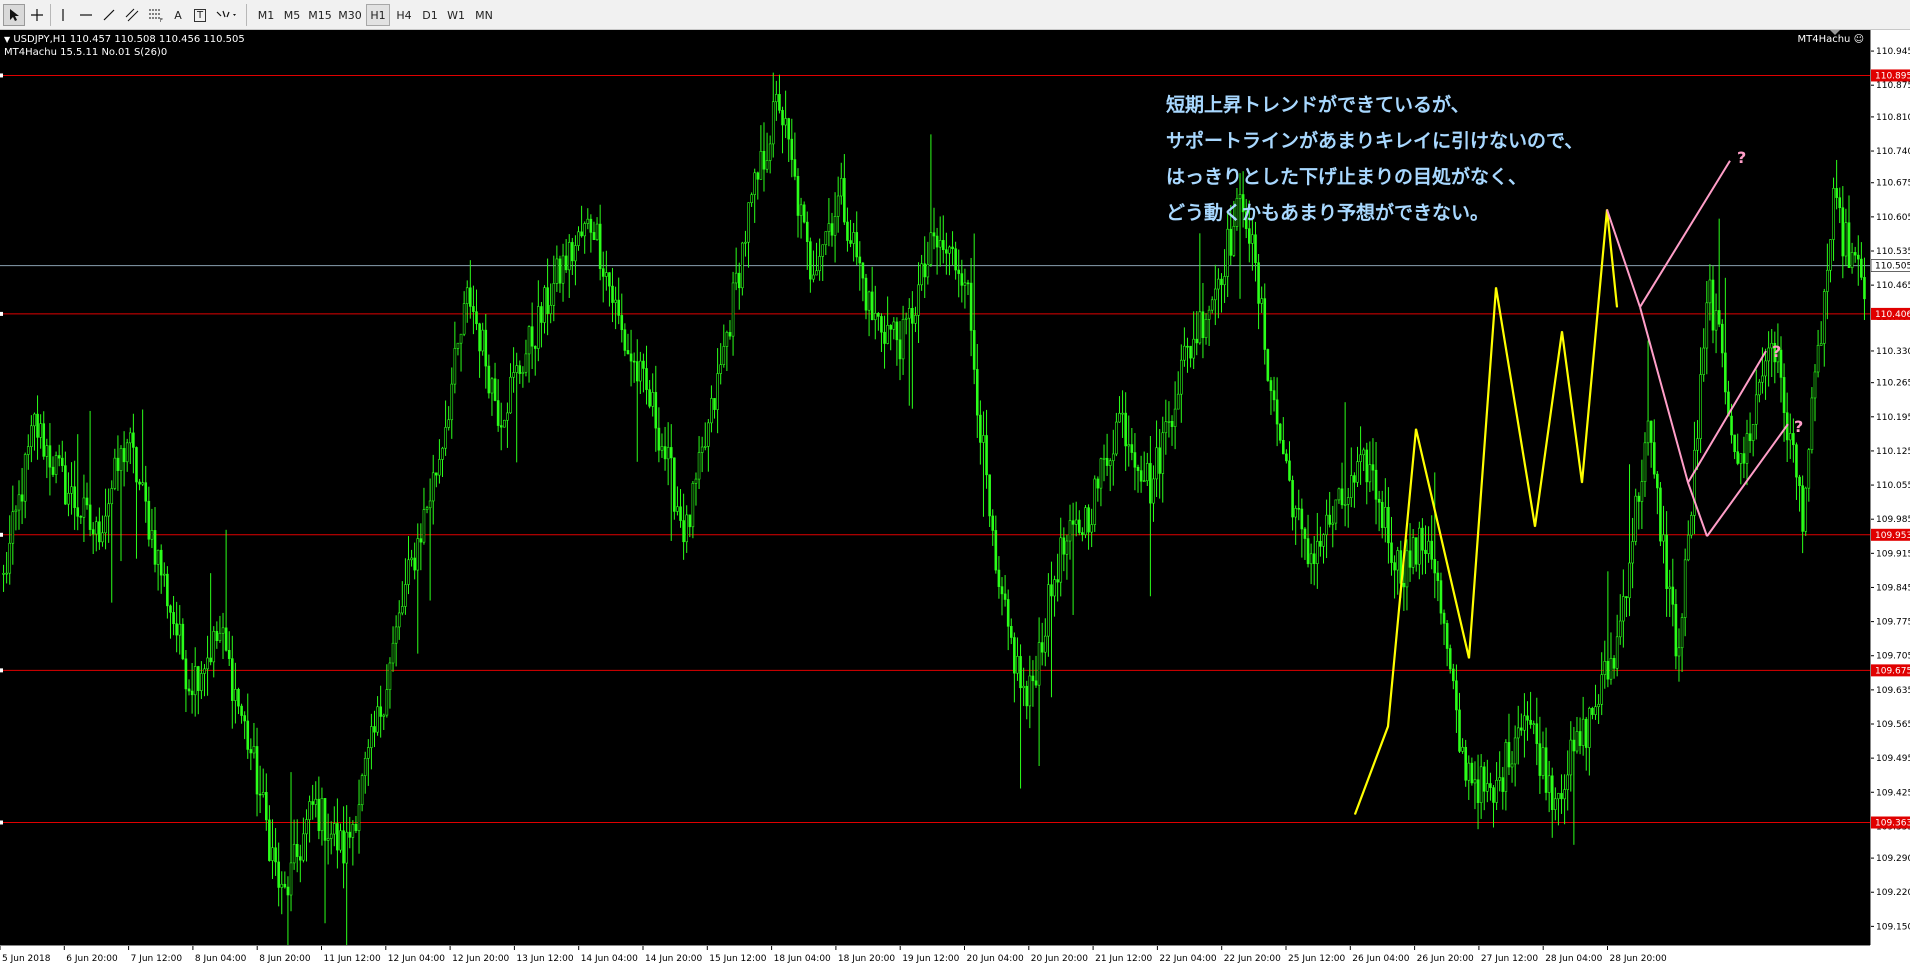 The width and height of the screenshot is (1910, 968). I want to click on horizontal-line-icon, so click(86, 15).